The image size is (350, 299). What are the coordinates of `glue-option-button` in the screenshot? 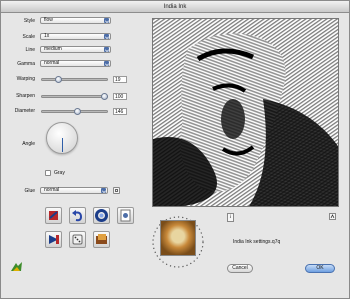 It's located at (116, 190).